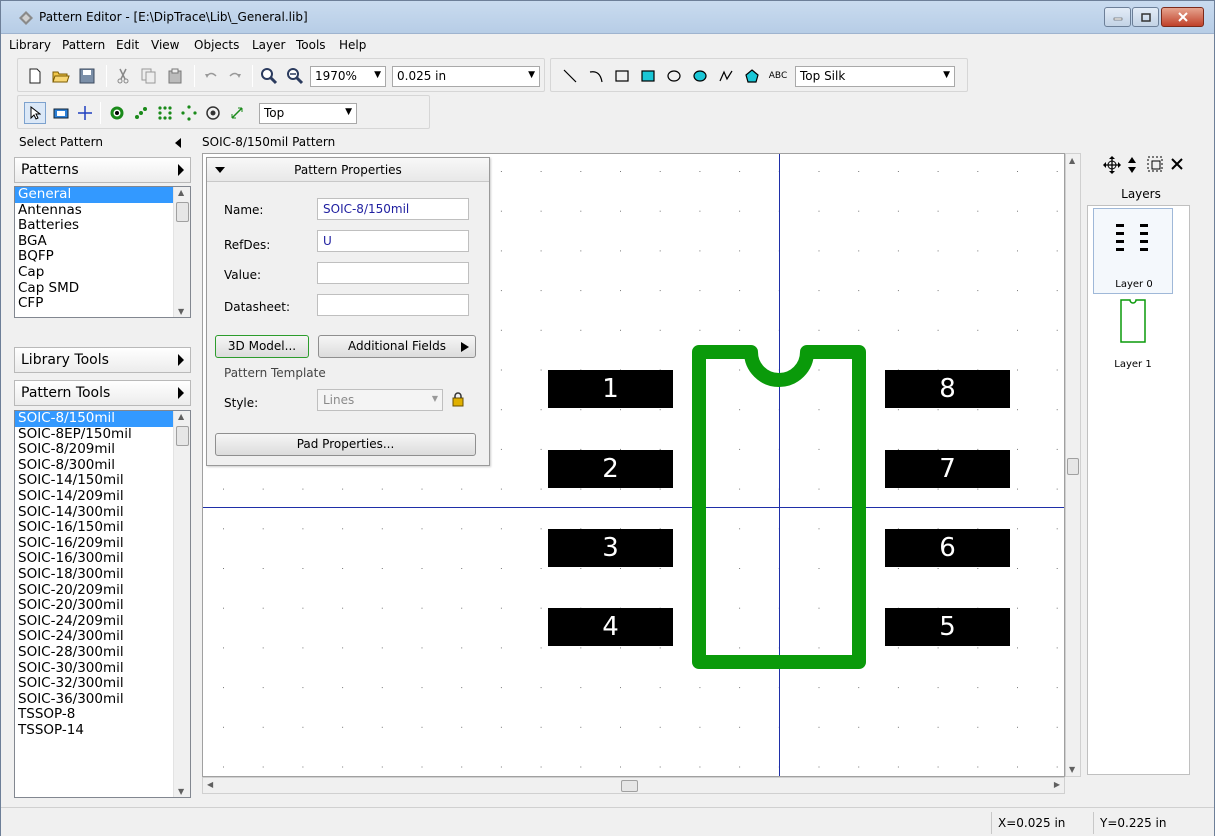 Image resolution: width=1215 pixels, height=836 pixels. Describe the element at coordinates (61, 76) in the screenshot. I see `open-button` at that location.